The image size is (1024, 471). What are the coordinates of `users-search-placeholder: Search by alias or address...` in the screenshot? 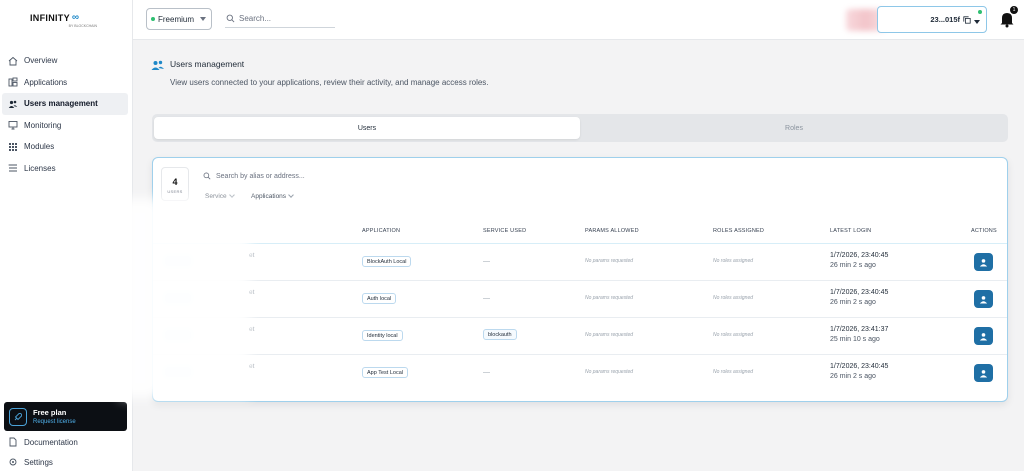 It's located at (260, 176).